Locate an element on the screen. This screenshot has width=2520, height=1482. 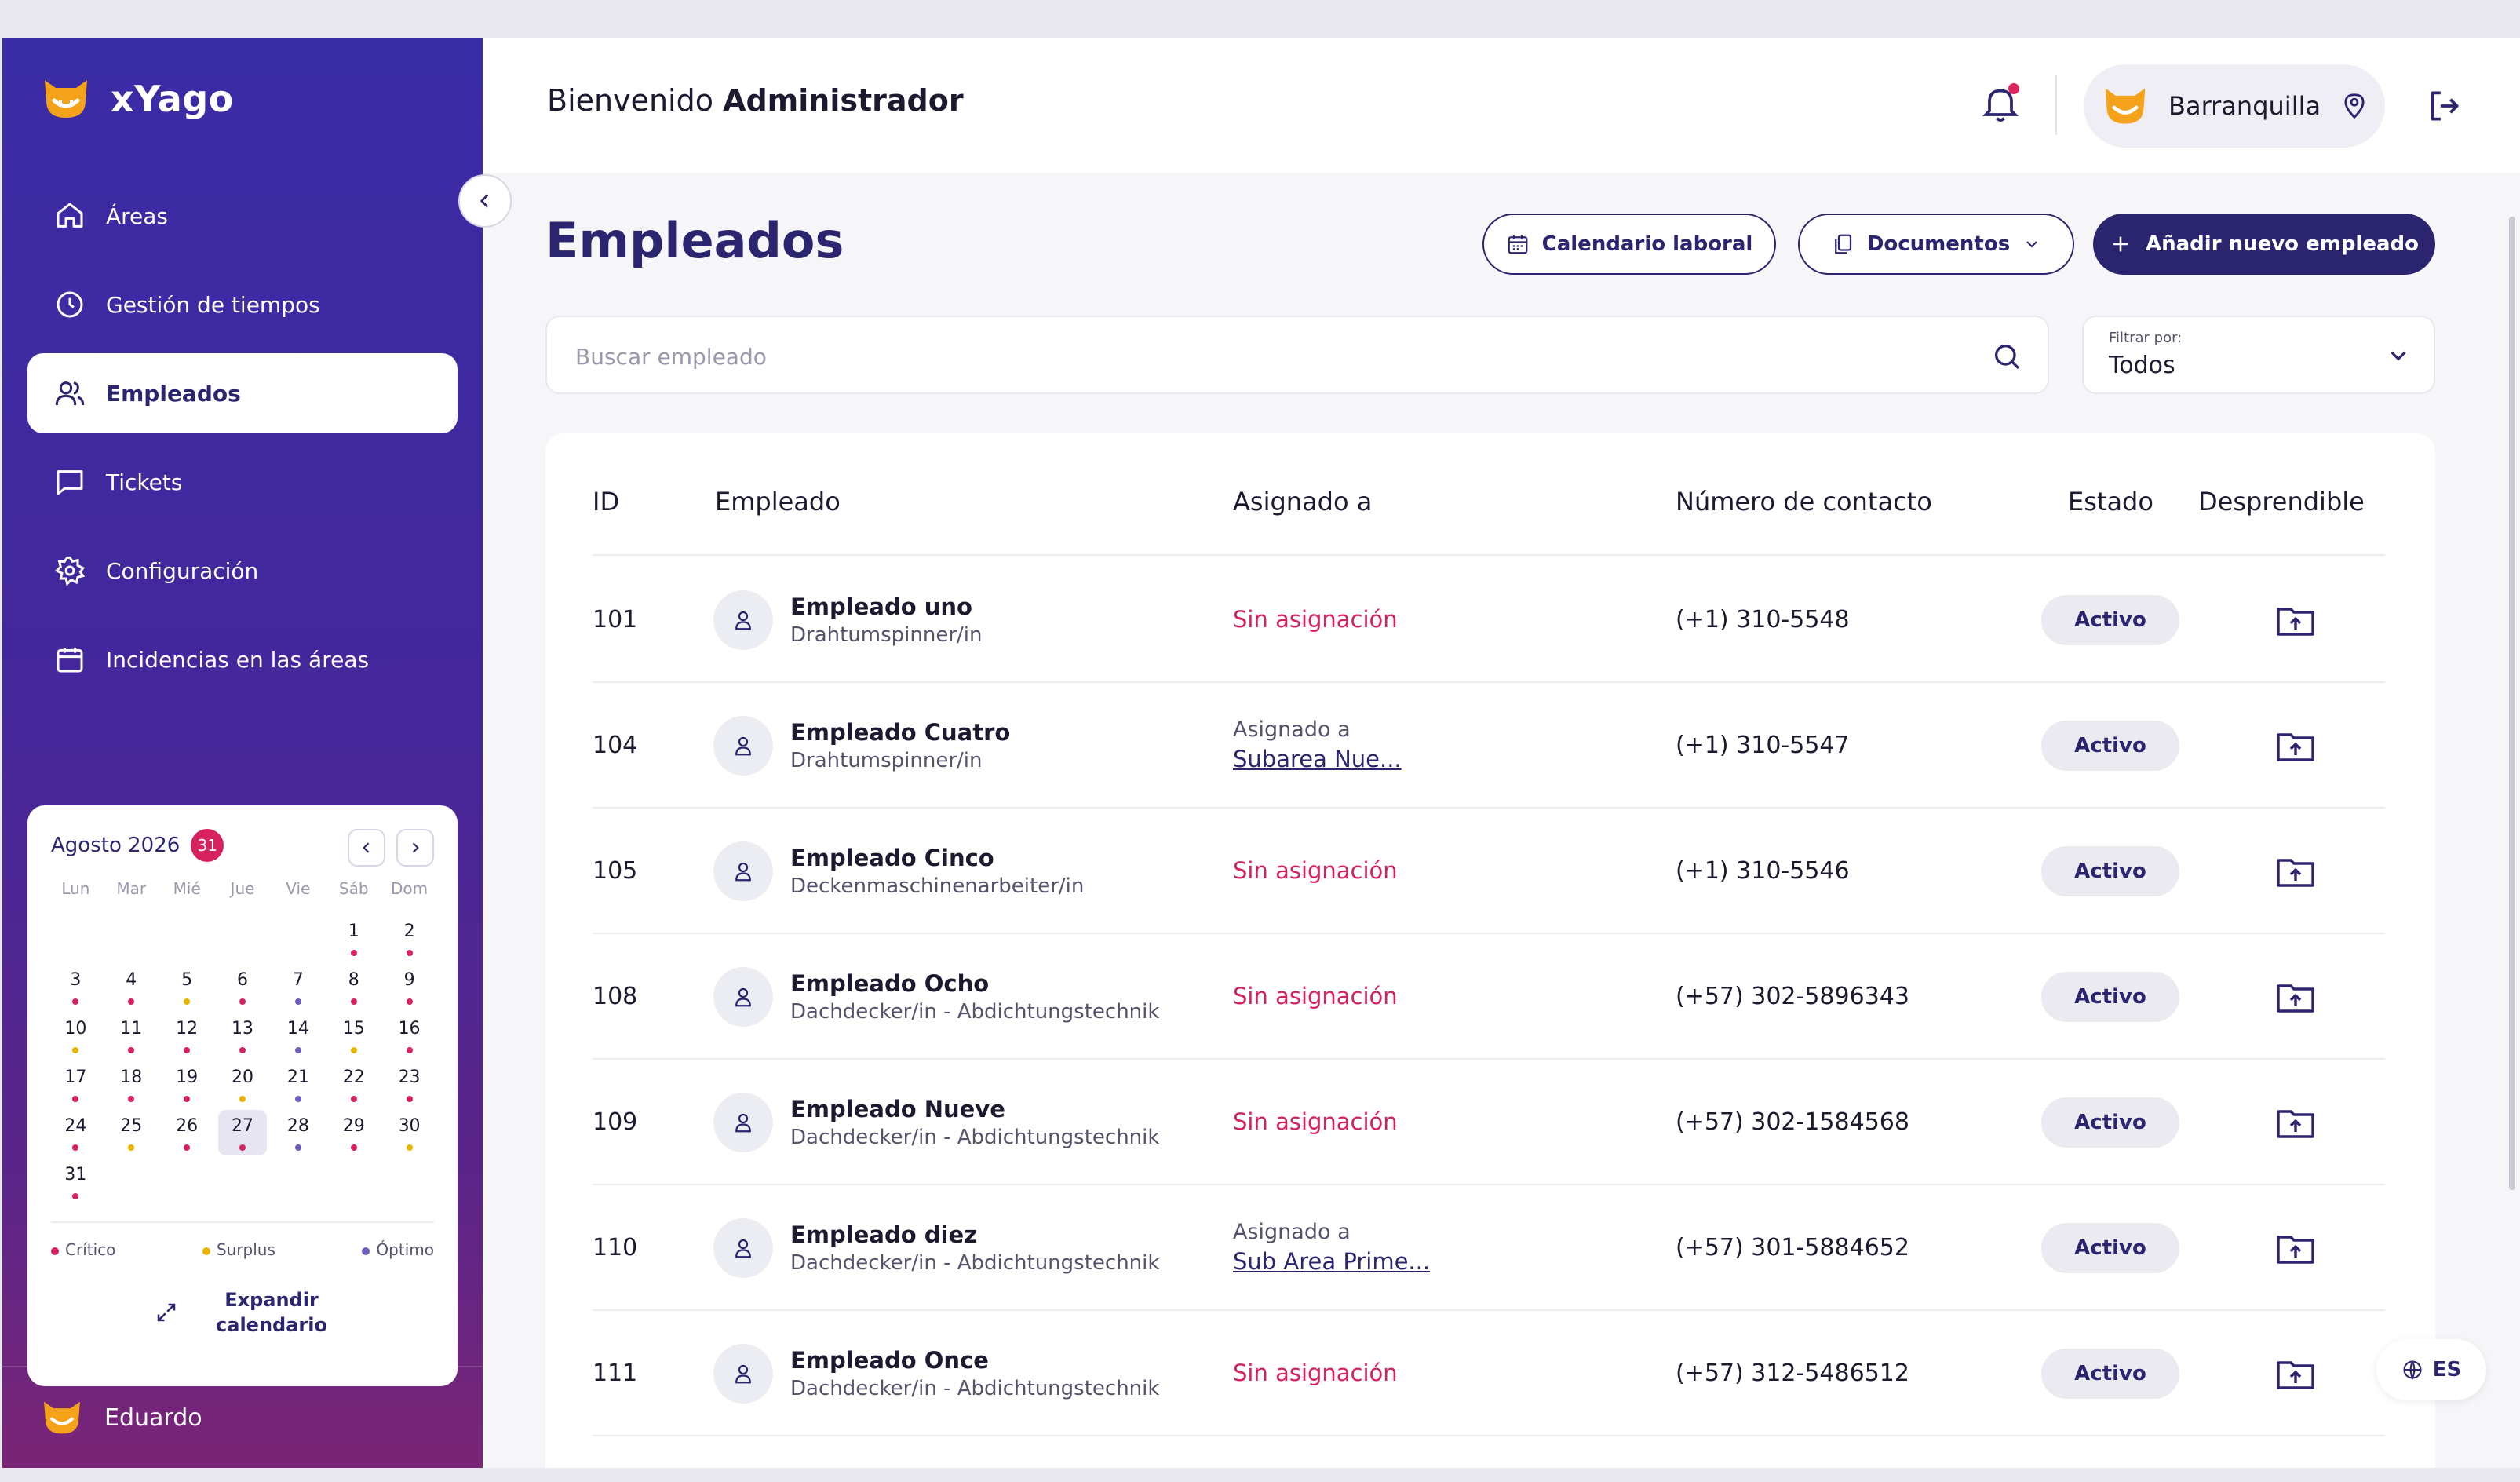
employee-name: Empleado Nueve is located at coordinates (897, 1109).